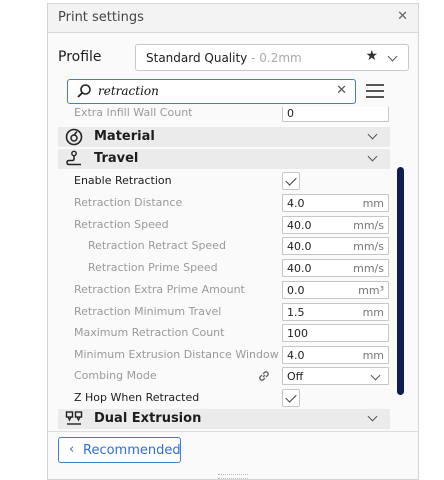 The image size is (444, 480). What do you see at coordinates (224, 398) in the screenshot?
I see `setting-row-z-hop-when-retracted: Z Hop When Retracted` at bounding box center [224, 398].